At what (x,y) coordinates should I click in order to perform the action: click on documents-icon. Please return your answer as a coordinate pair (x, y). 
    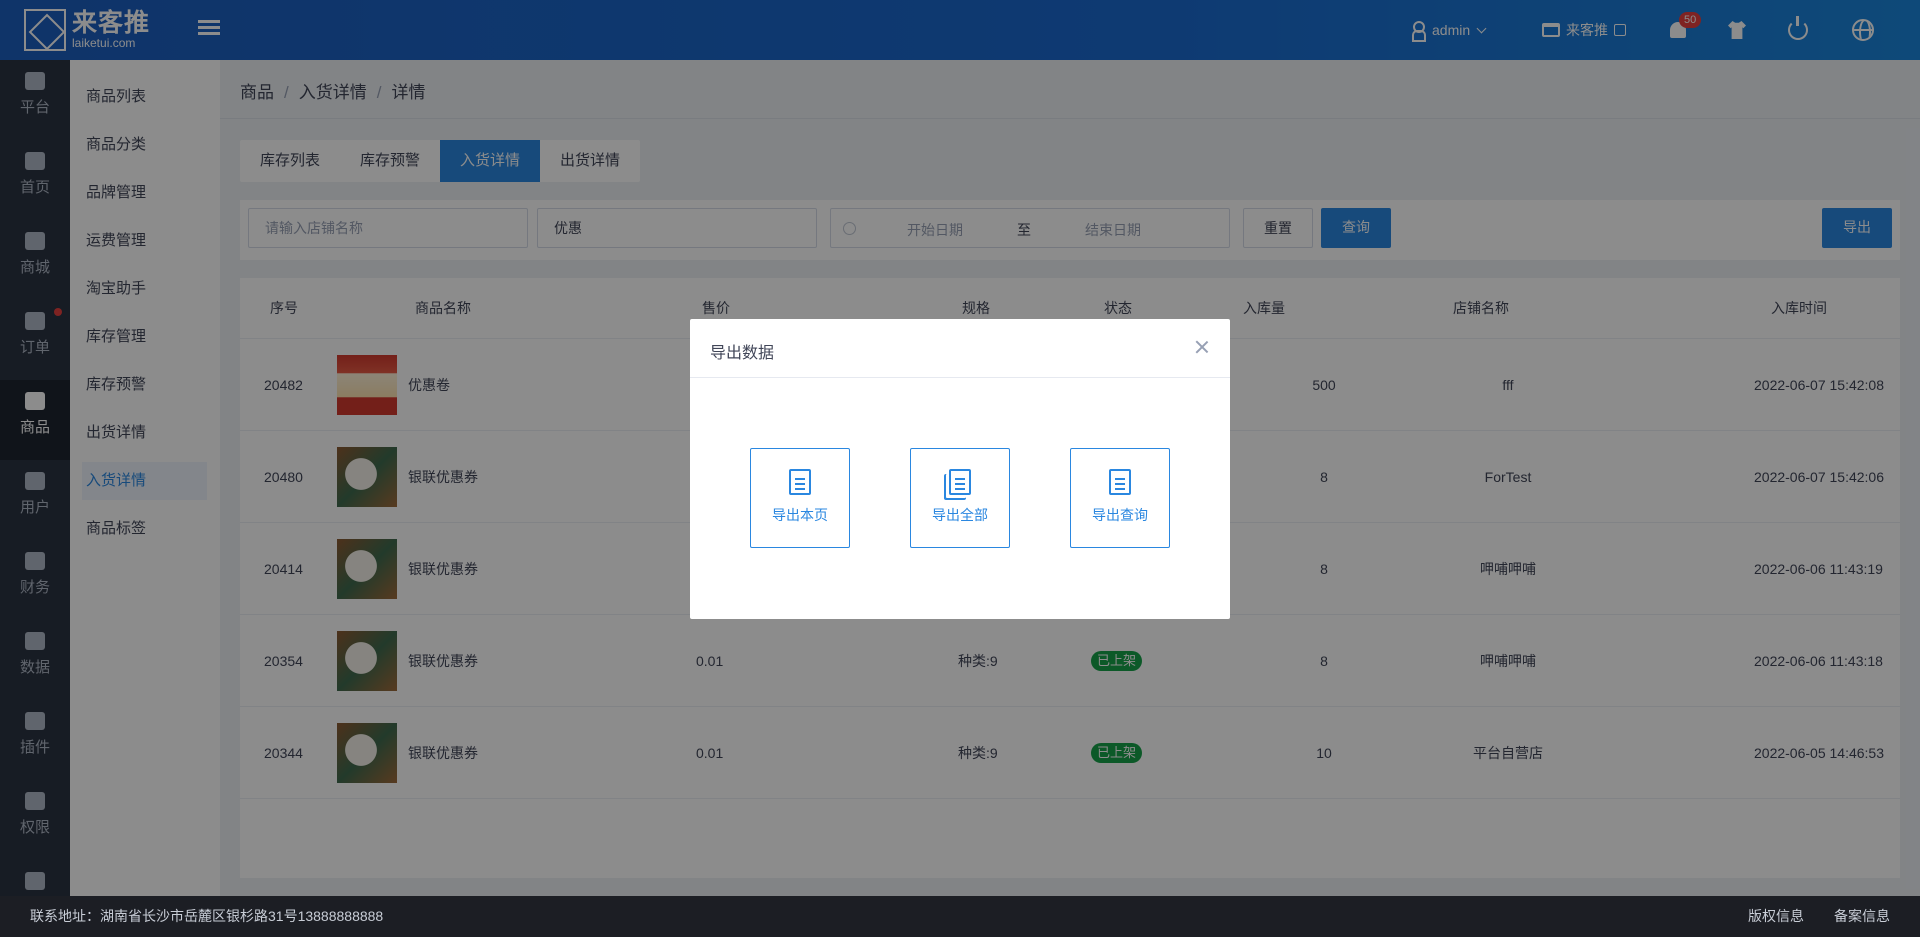
    Looking at the image, I should click on (960, 482).